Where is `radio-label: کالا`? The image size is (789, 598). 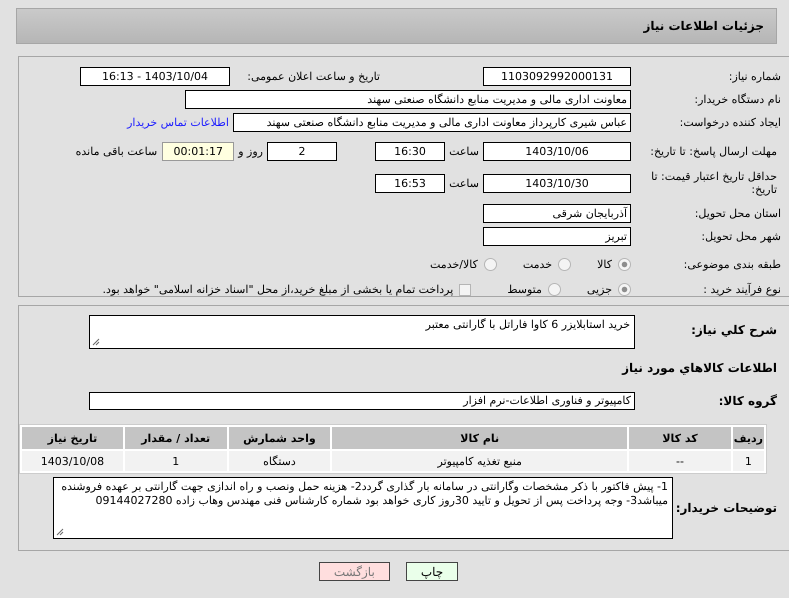
radio-label: کالا is located at coordinates (604, 264).